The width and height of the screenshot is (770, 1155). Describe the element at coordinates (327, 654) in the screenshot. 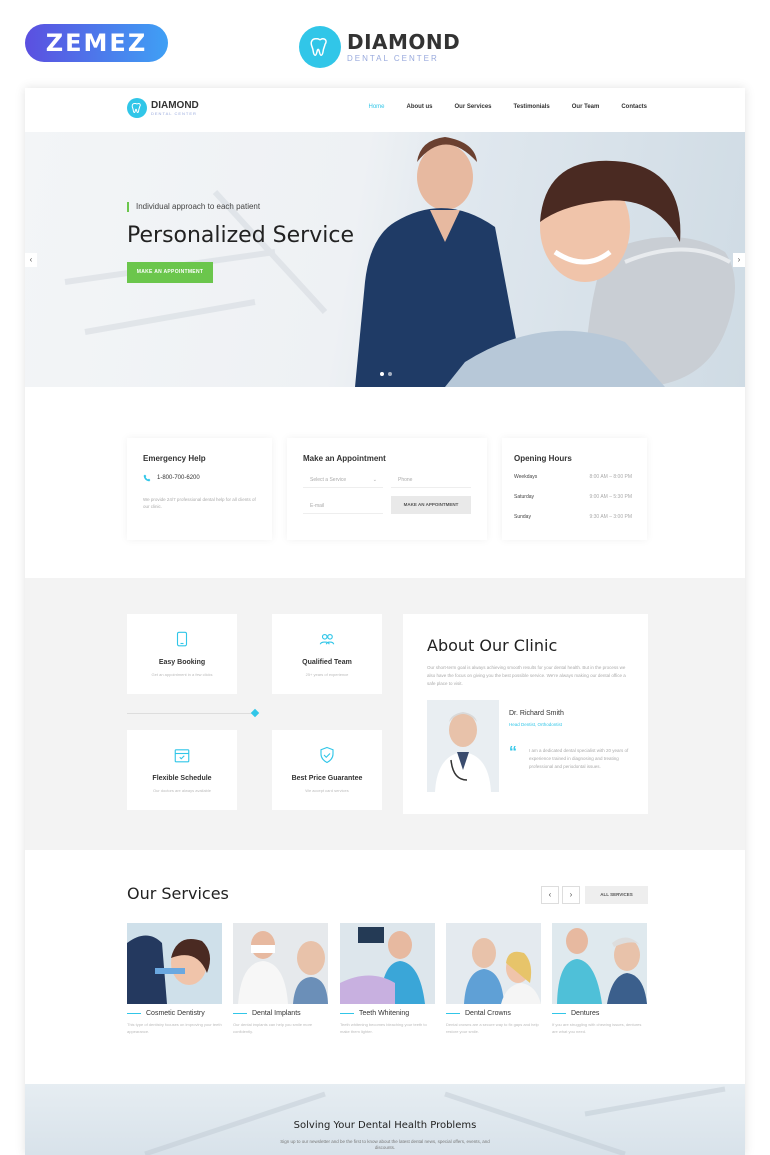

I see `feature-card: Qualified Team 25+ years of experience` at that location.